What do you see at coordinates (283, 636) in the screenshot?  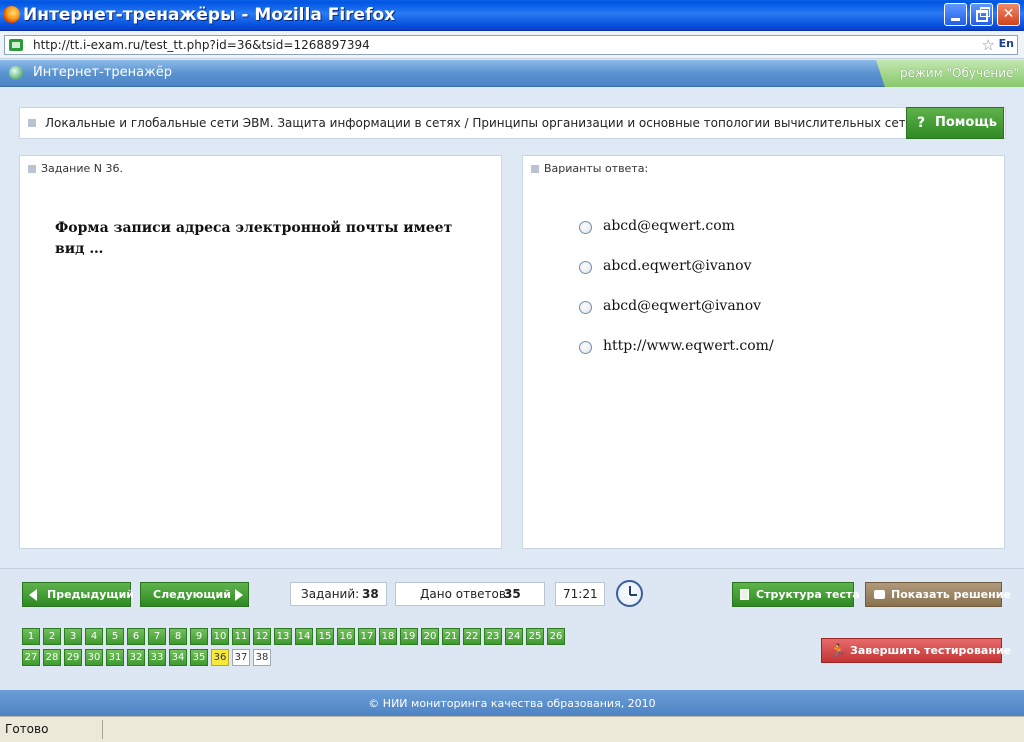 I see `question-nav-button: 13` at bounding box center [283, 636].